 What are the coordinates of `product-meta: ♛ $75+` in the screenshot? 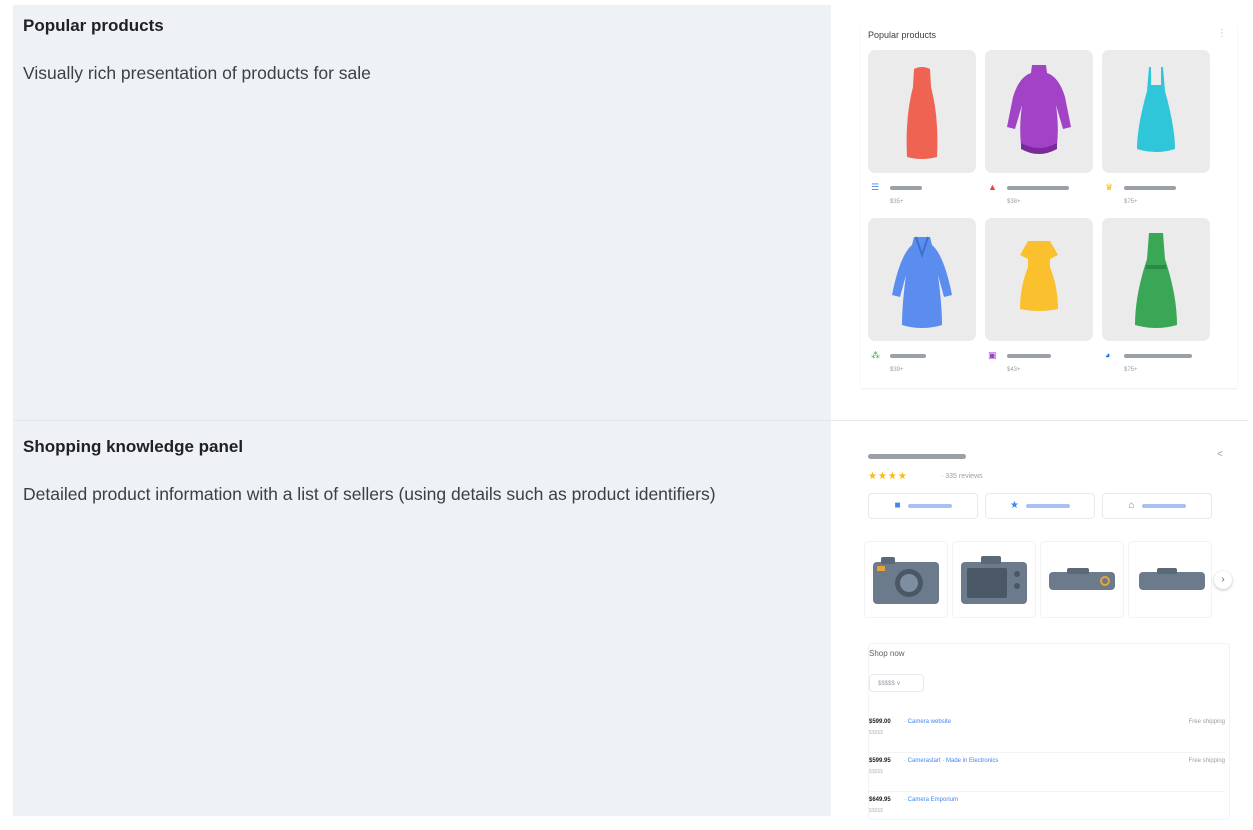 It's located at (1157, 196).